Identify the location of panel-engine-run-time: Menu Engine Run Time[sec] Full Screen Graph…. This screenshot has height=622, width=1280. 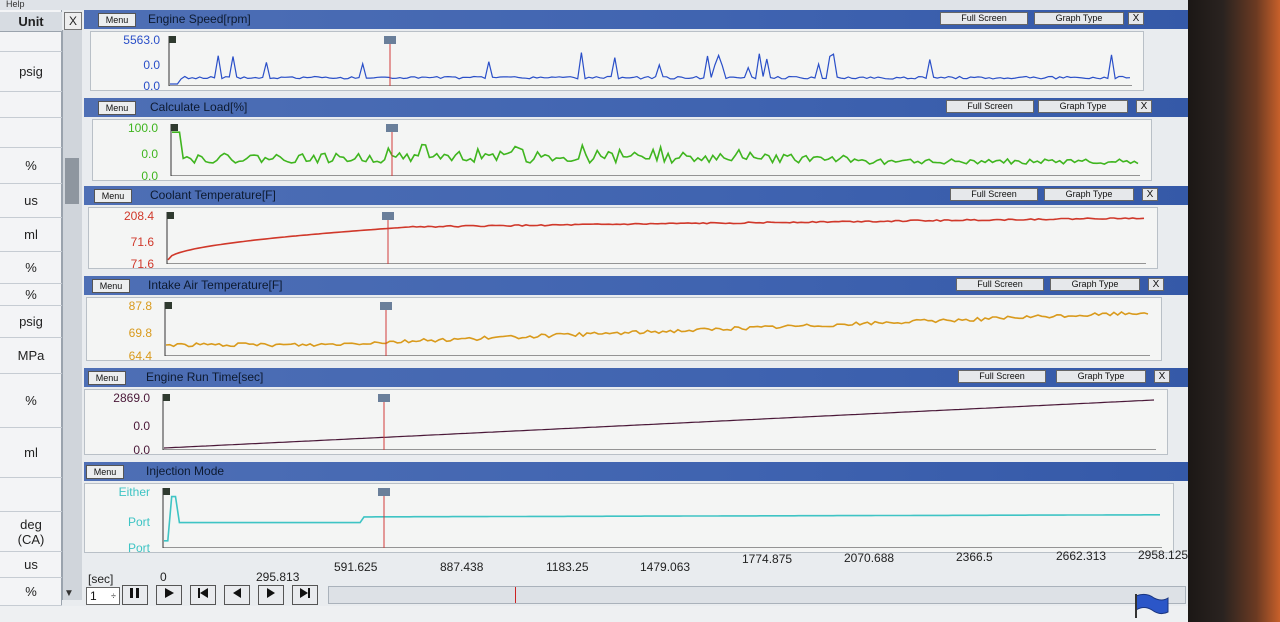
(636, 413).